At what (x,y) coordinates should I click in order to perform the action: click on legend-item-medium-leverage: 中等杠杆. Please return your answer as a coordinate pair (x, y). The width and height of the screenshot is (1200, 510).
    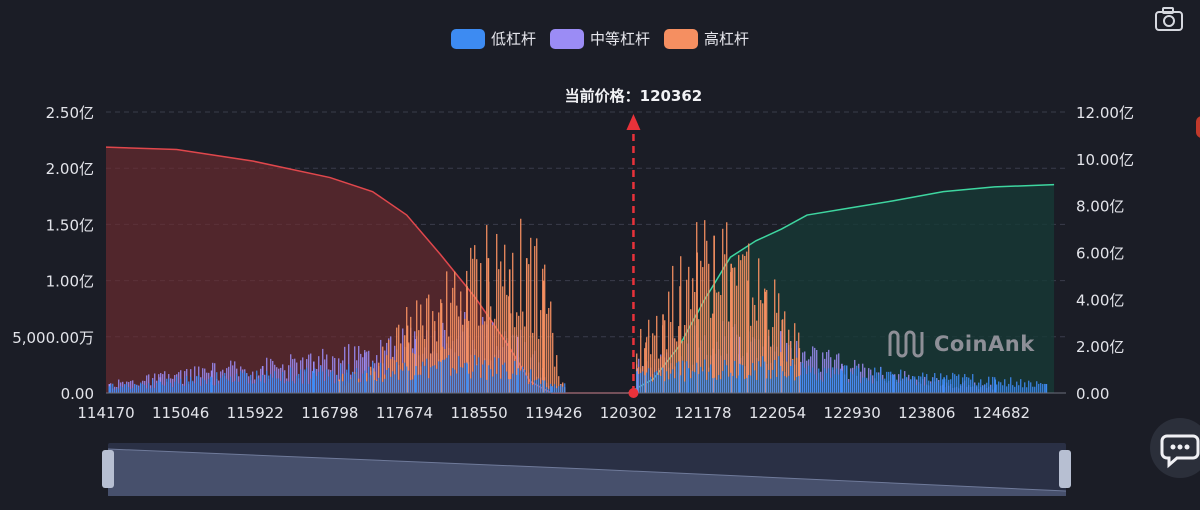
    Looking at the image, I should click on (599, 38).